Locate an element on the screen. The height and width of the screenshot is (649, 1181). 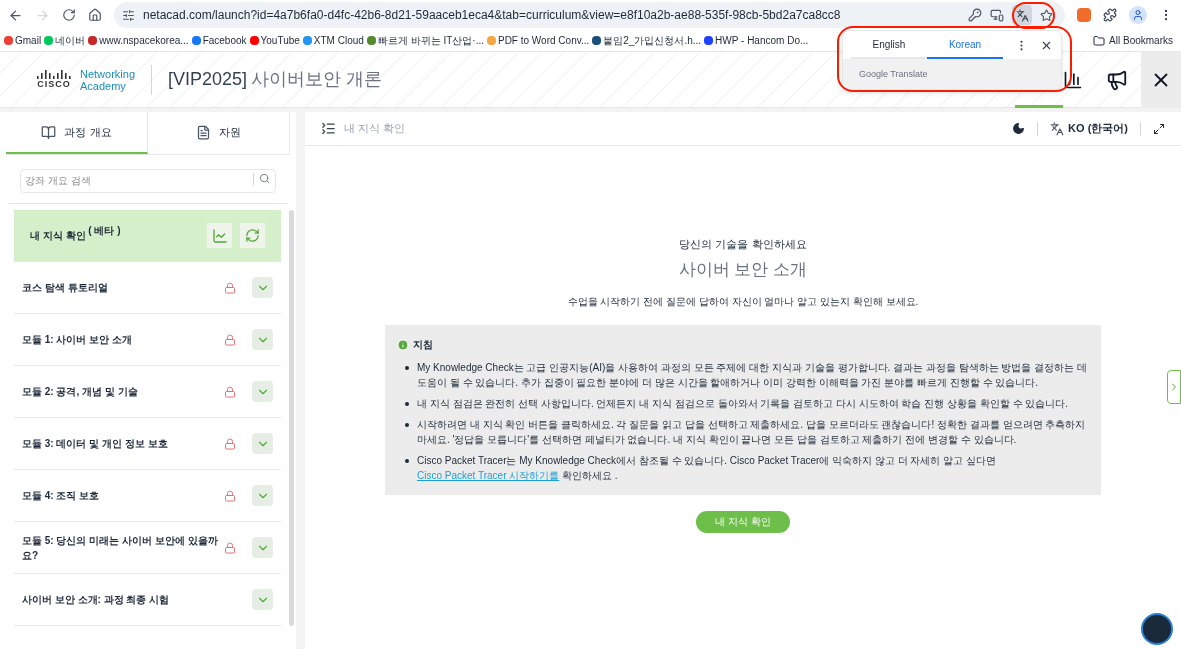
instruction-text: Cisco Packet Tracer는 My Knowledge Check에서 참조될 수 있습니다. Cisco Packet Tracer에 익숙하지 않고 더 자세히 알고 싶다면 Cisco Packet Tracer 시작하기를 확인하세요 . is located at coordinates (707, 468).